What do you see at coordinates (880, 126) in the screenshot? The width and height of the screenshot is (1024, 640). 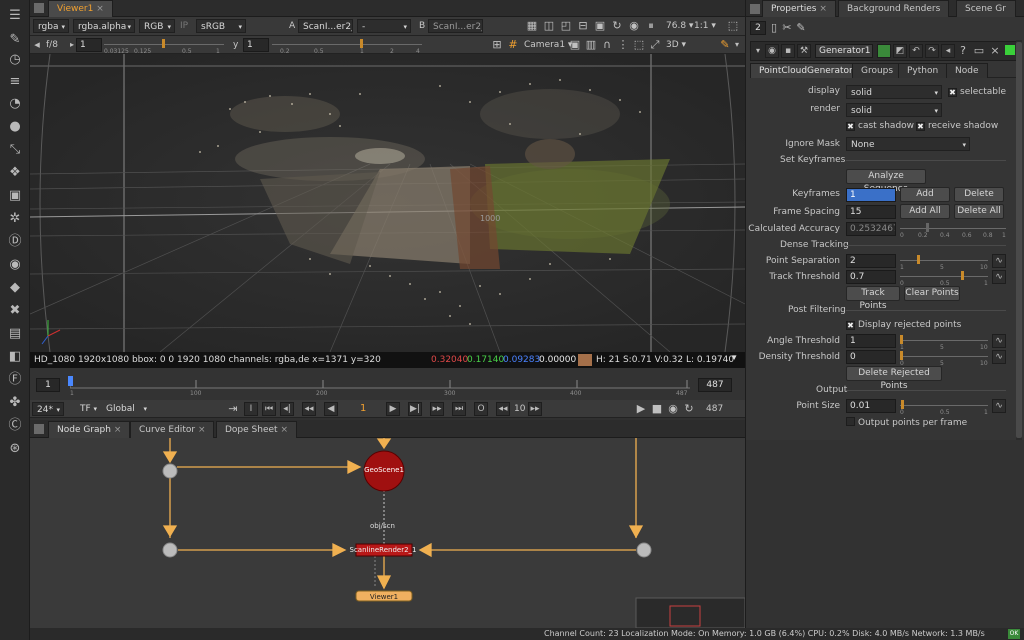 I see `cast-shadow-checkbox: ✖ cast shadow` at bounding box center [880, 126].